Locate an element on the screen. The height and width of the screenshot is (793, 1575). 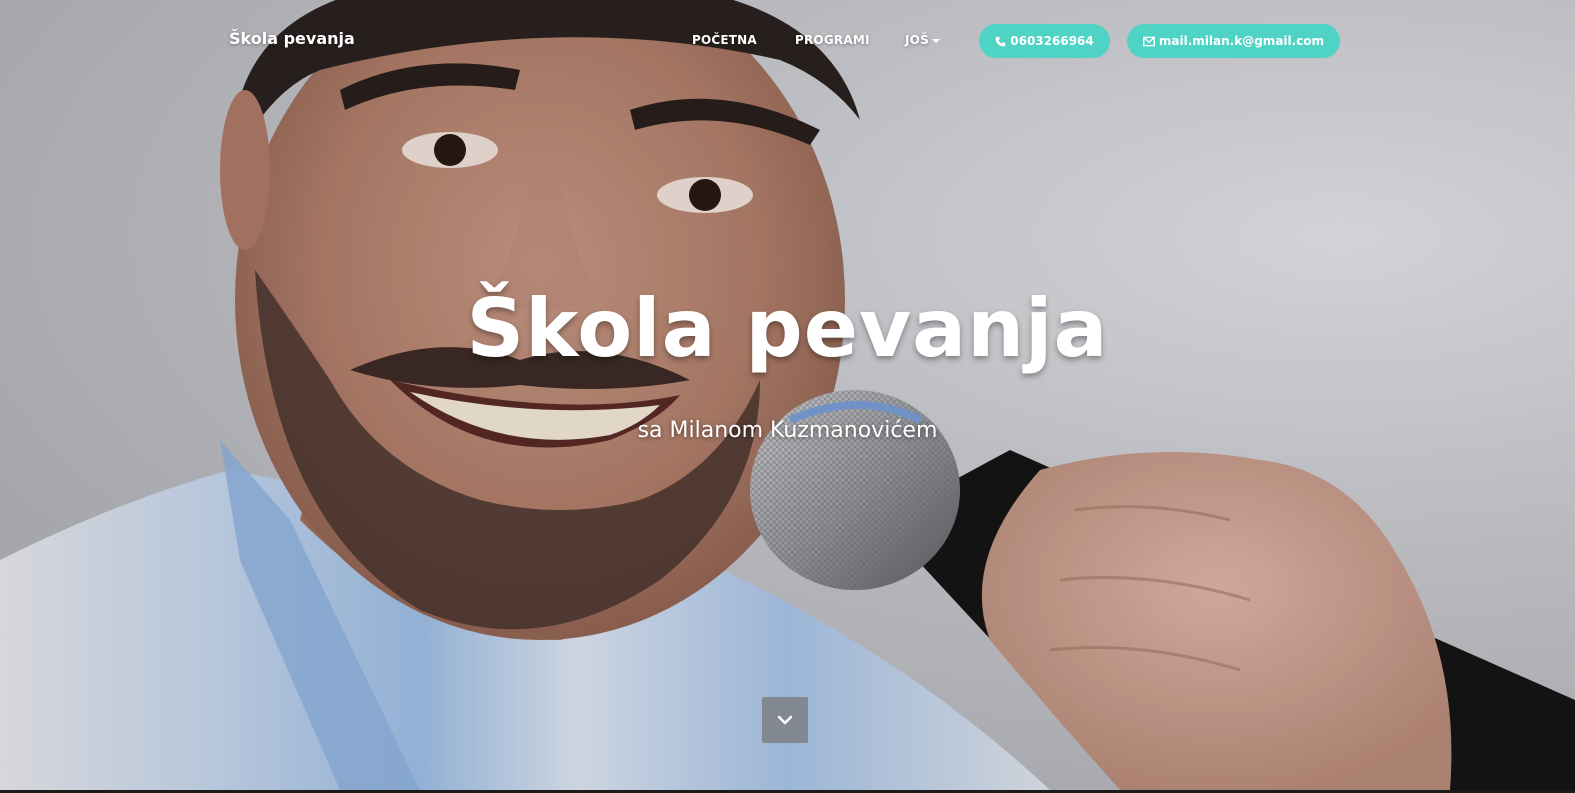
email-address: mail.milan.k@gmail.com is located at coordinates (1241, 41).